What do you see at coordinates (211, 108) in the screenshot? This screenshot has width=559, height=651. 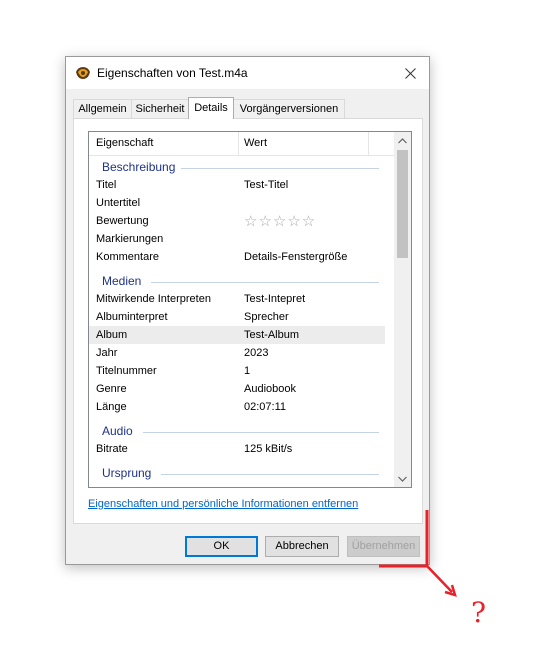 I see `tab-details: Details` at bounding box center [211, 108].